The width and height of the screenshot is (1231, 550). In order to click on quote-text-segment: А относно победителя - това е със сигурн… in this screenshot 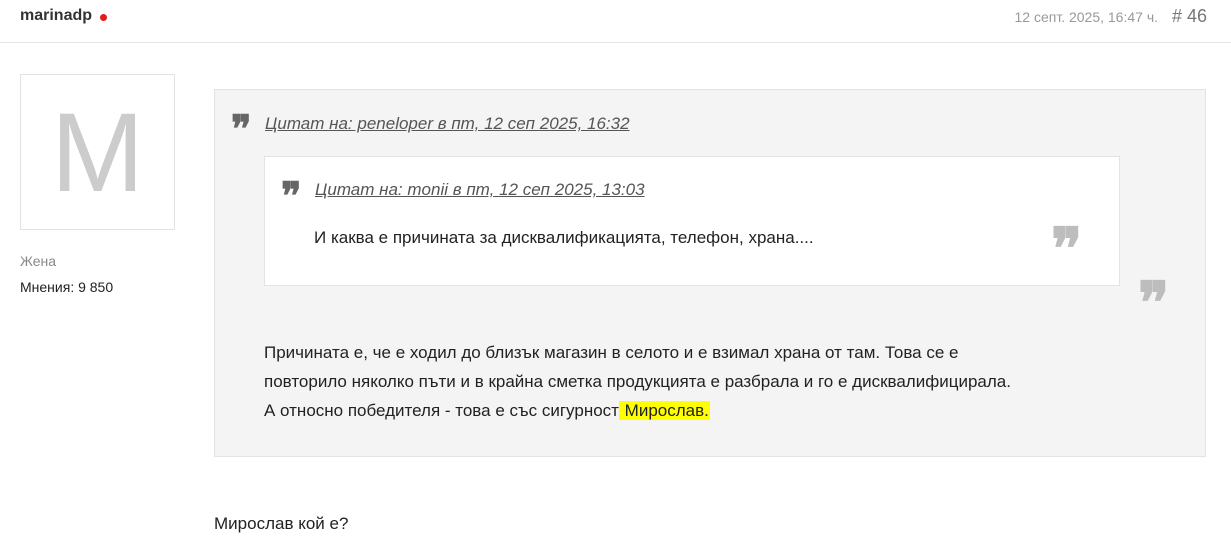, I will do `click(441, 410)`.